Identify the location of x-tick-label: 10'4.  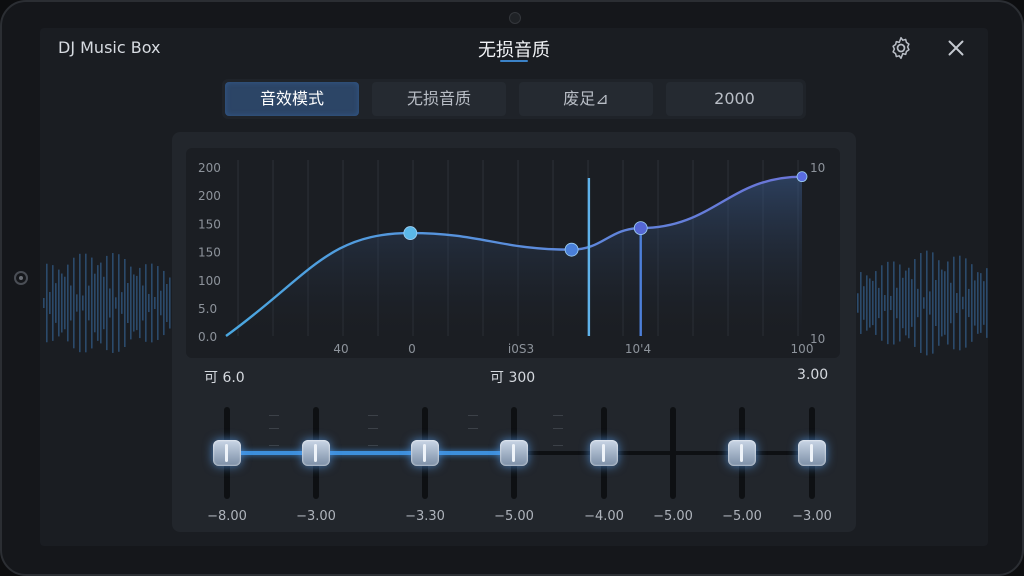
(638, 349).